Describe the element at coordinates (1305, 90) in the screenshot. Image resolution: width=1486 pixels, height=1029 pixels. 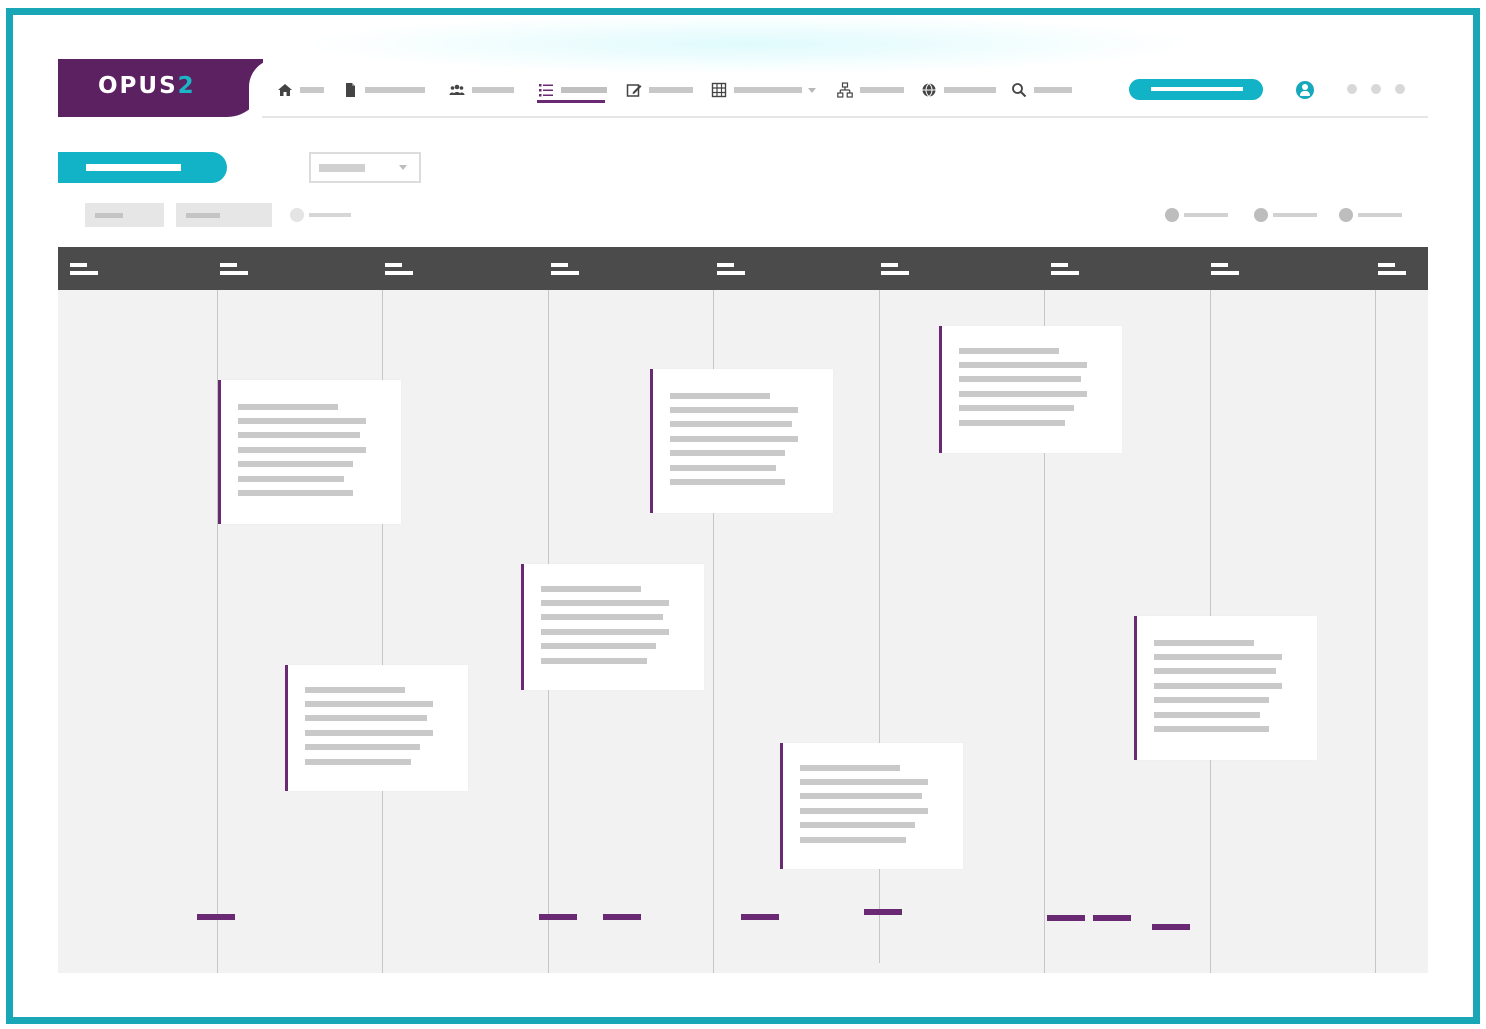
I see `user-avatar-icon` at that location.